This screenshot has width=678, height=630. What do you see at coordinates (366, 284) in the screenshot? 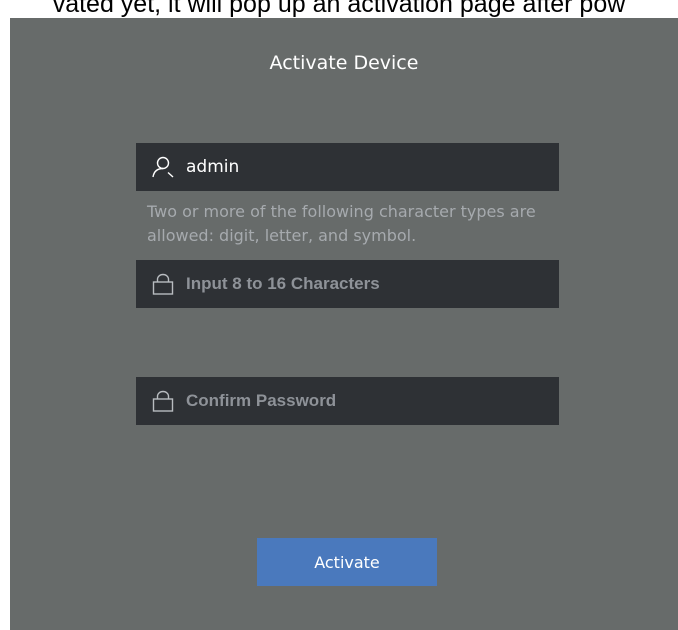
I see `password-input` at bounding box center [366, 284].